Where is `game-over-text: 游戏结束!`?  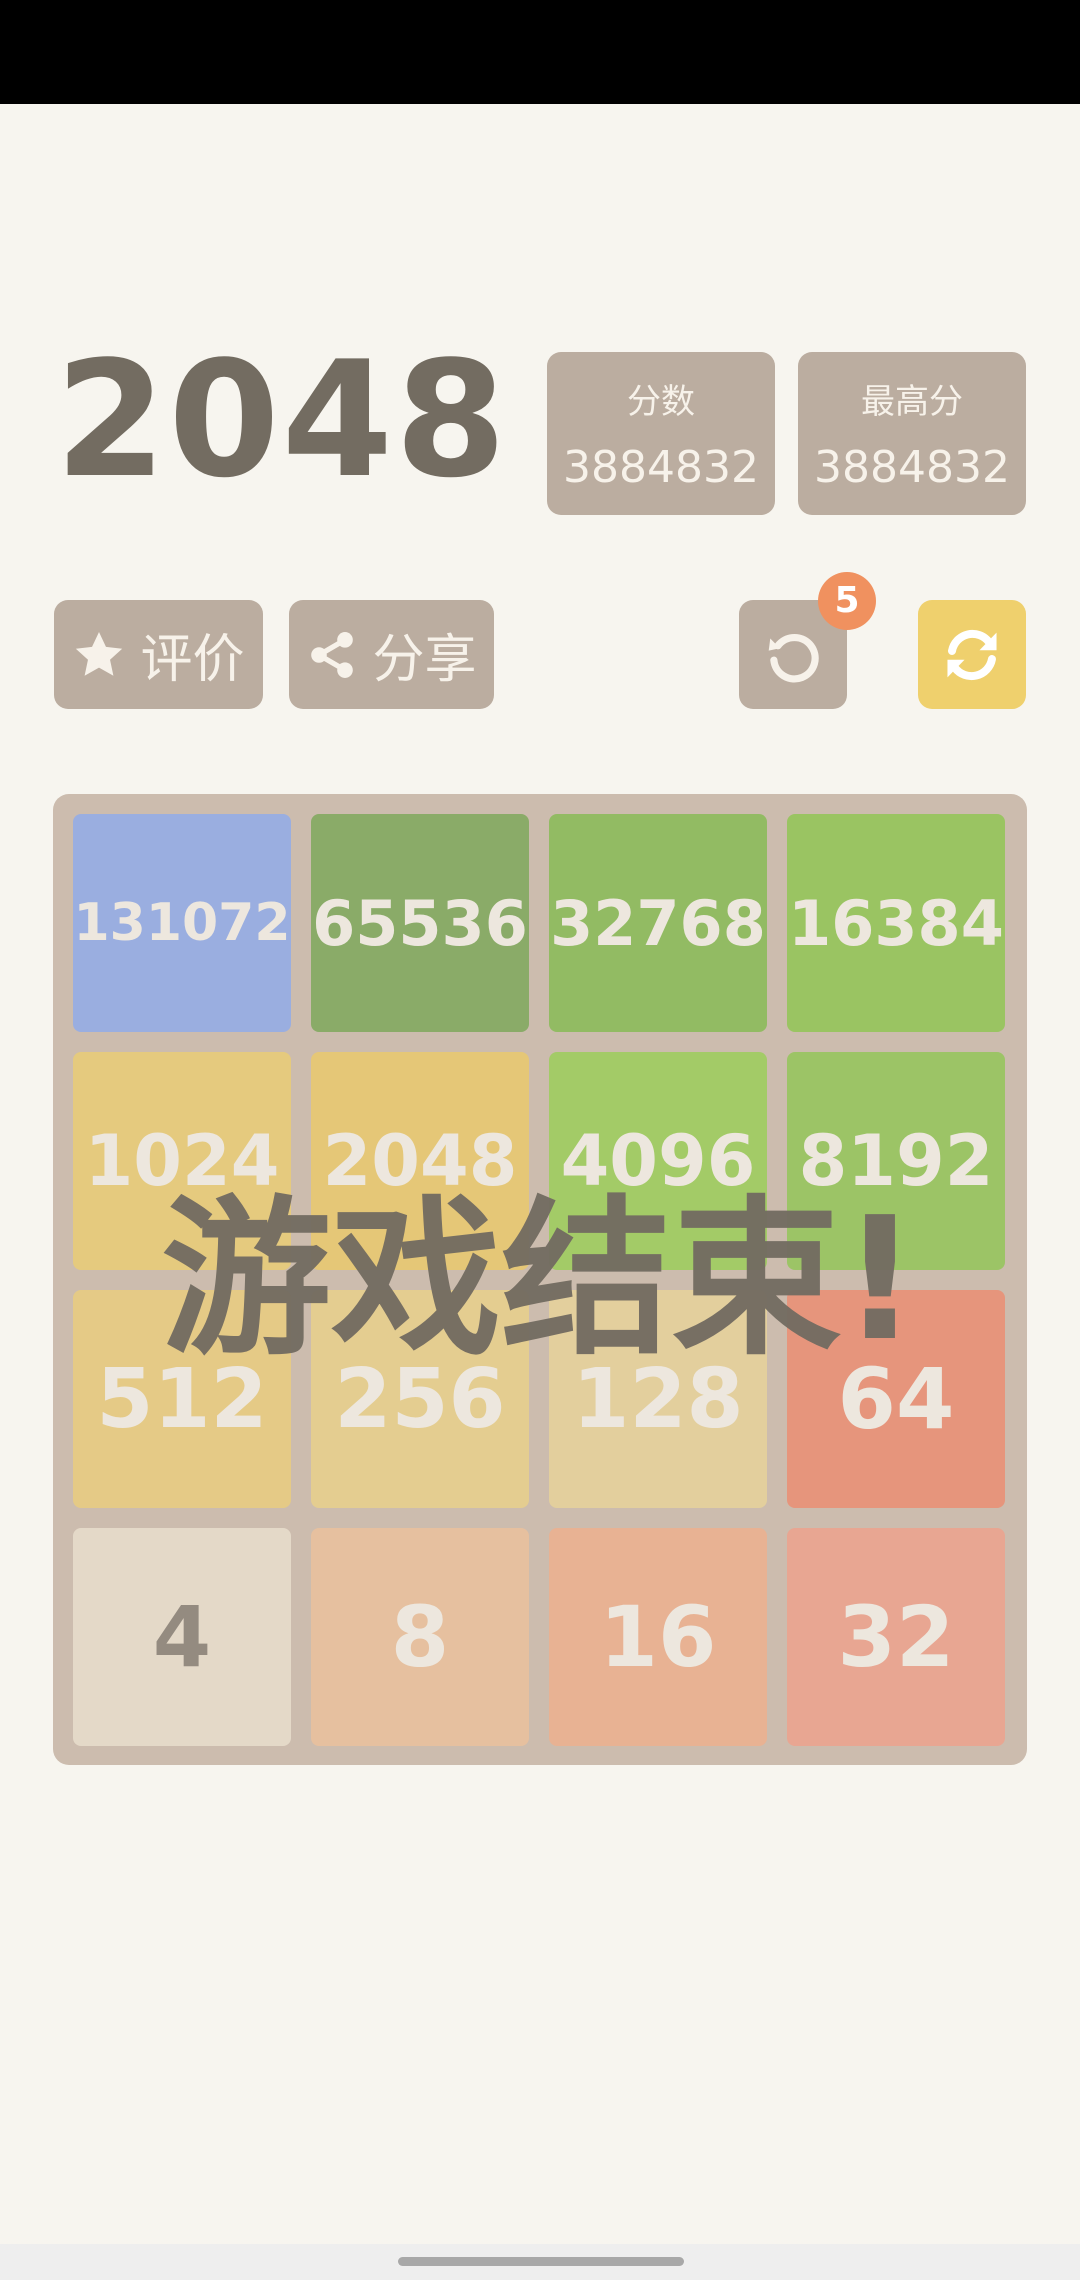
game-over-text: 游戏结束! is located at coordinates (540, 1280).